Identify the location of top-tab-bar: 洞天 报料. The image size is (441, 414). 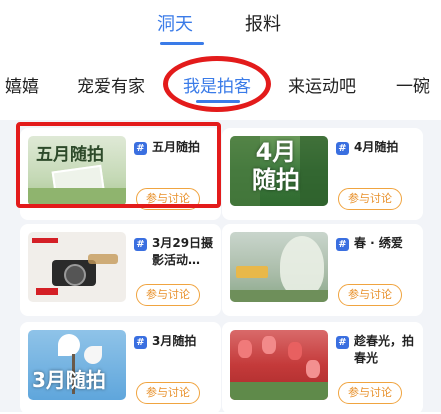
(220, 26).